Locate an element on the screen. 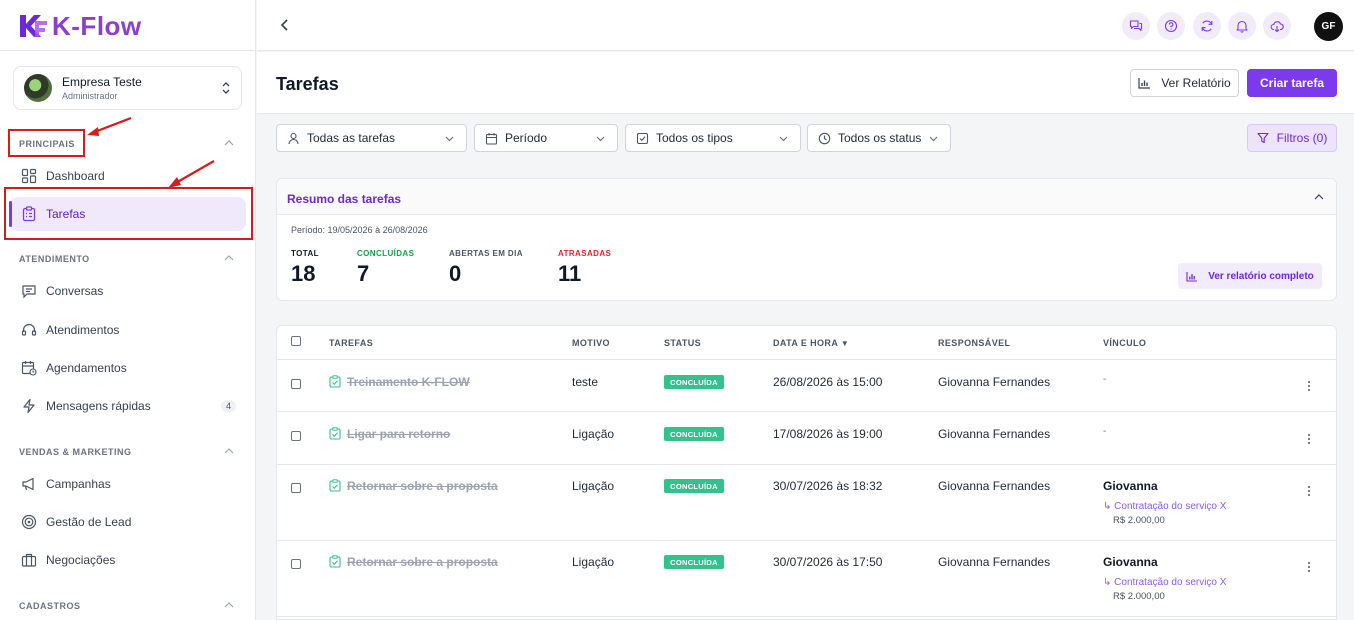 This screenshot has height=620, width=1354. column-header-status: STATUS is located at coordinates (682, 343).